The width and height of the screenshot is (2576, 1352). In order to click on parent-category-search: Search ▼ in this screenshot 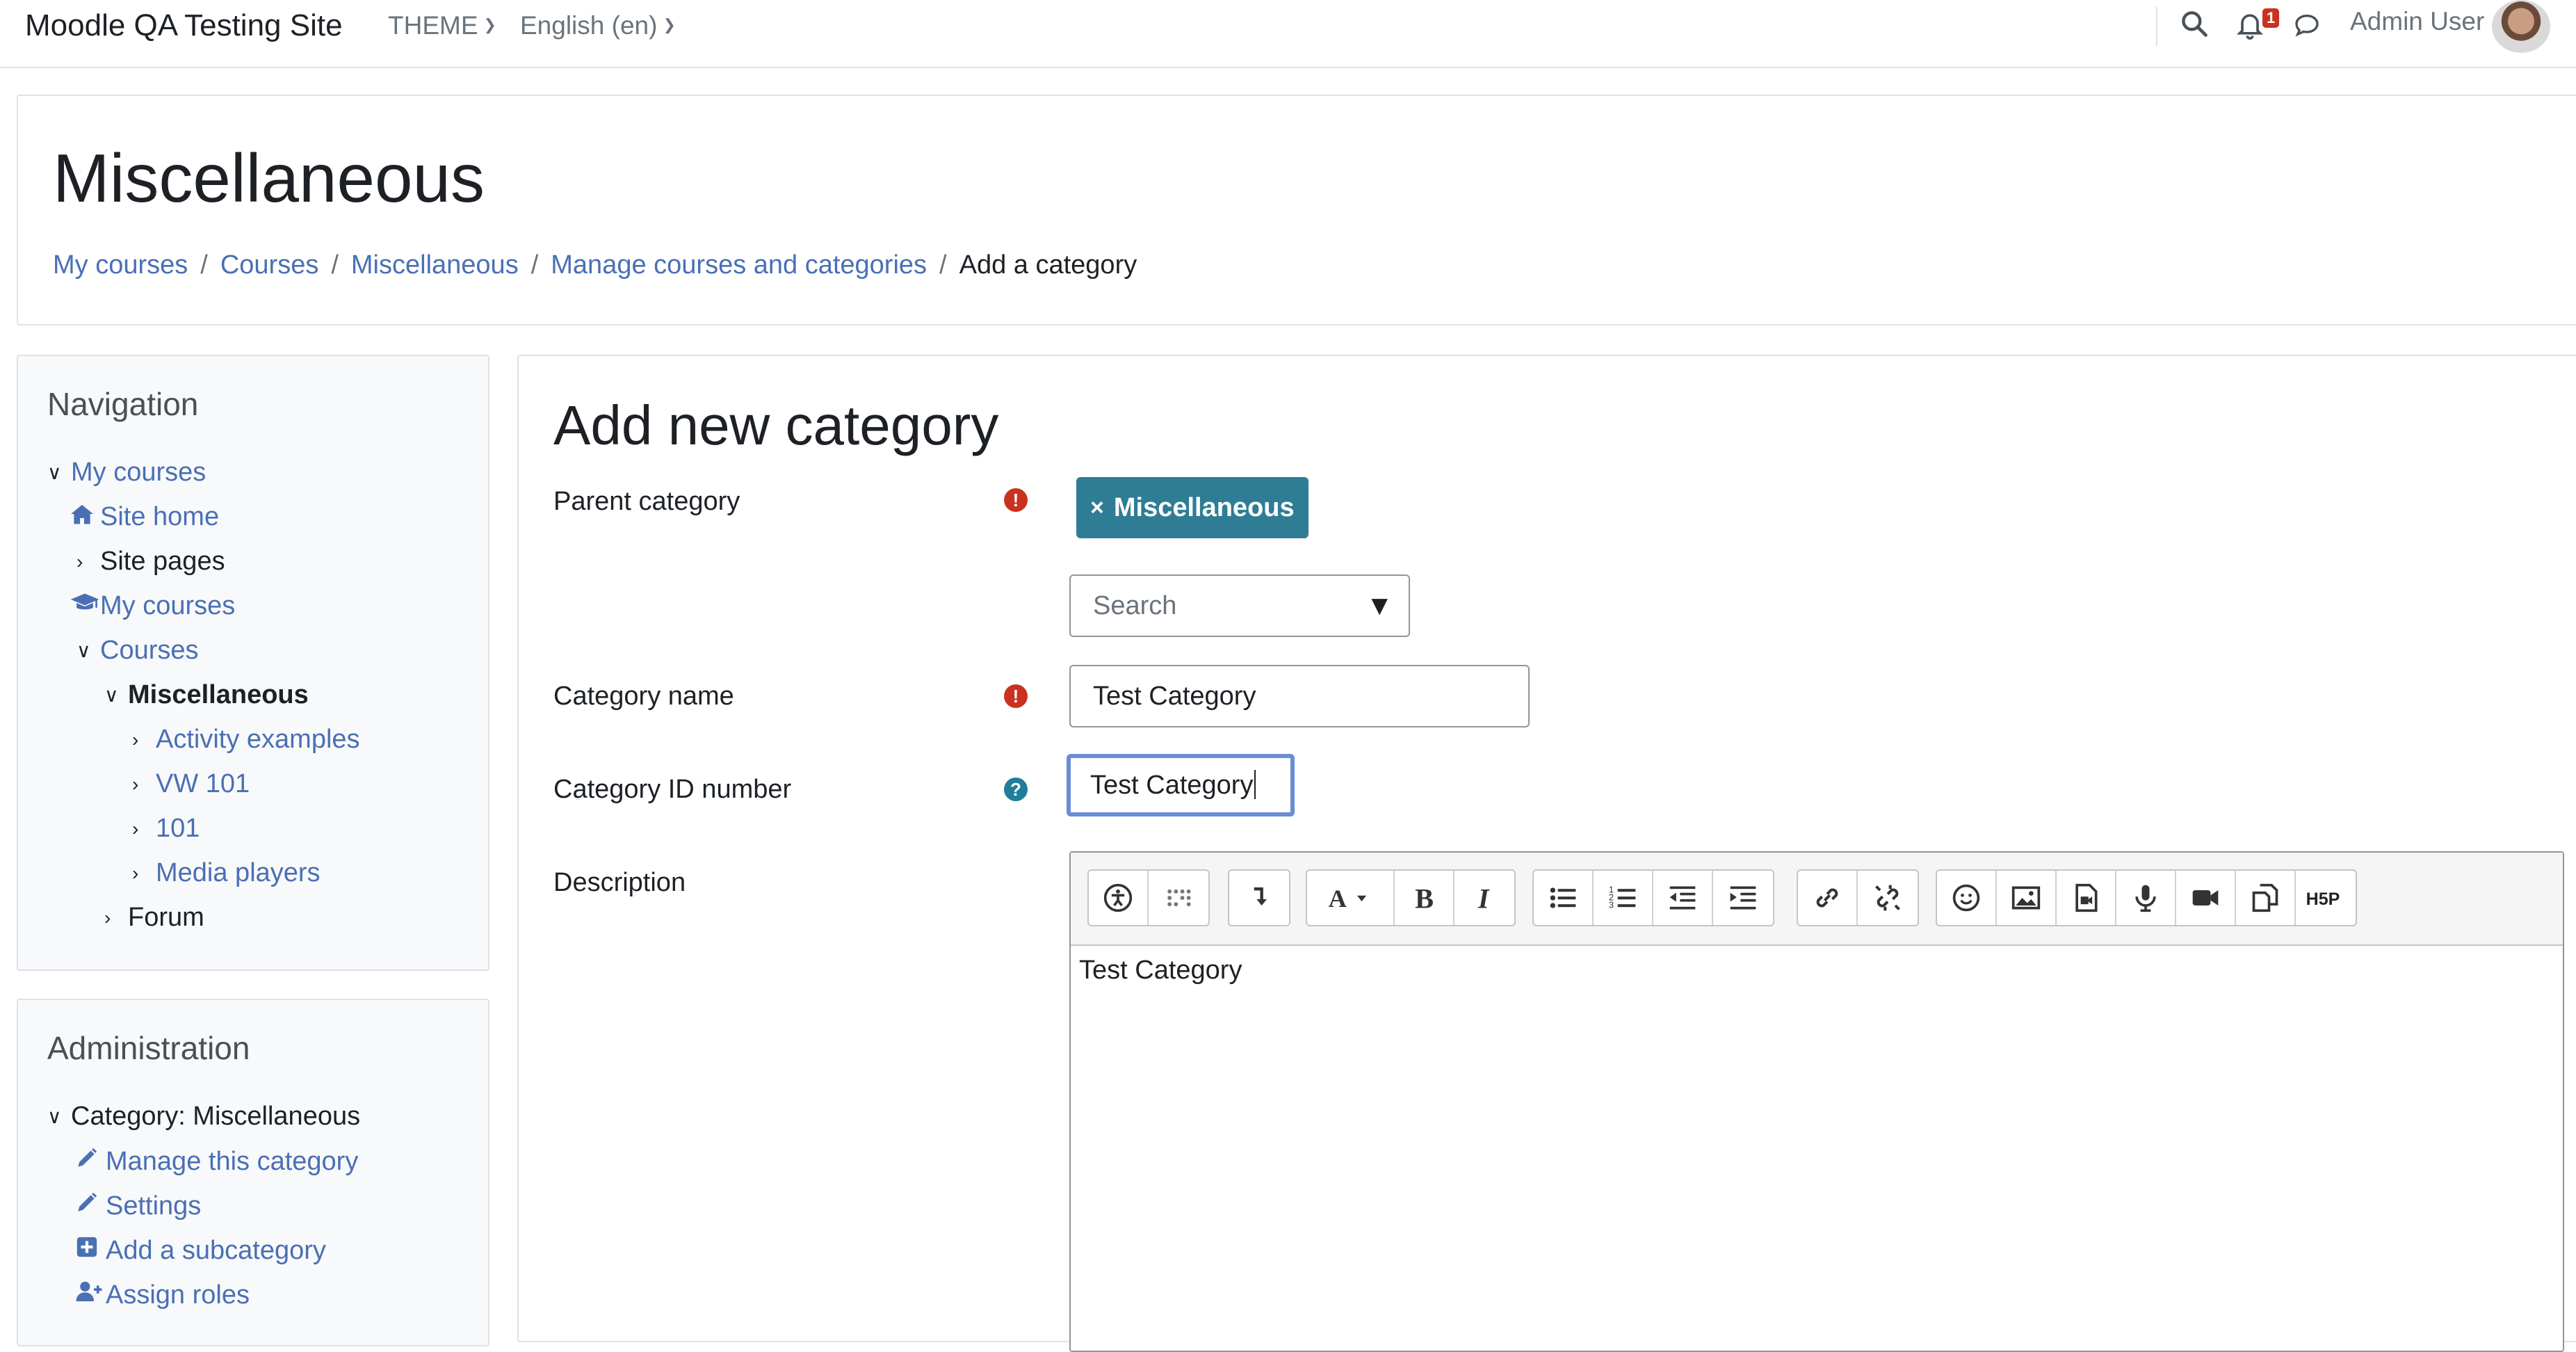, I will do `click(1239, 605)`.